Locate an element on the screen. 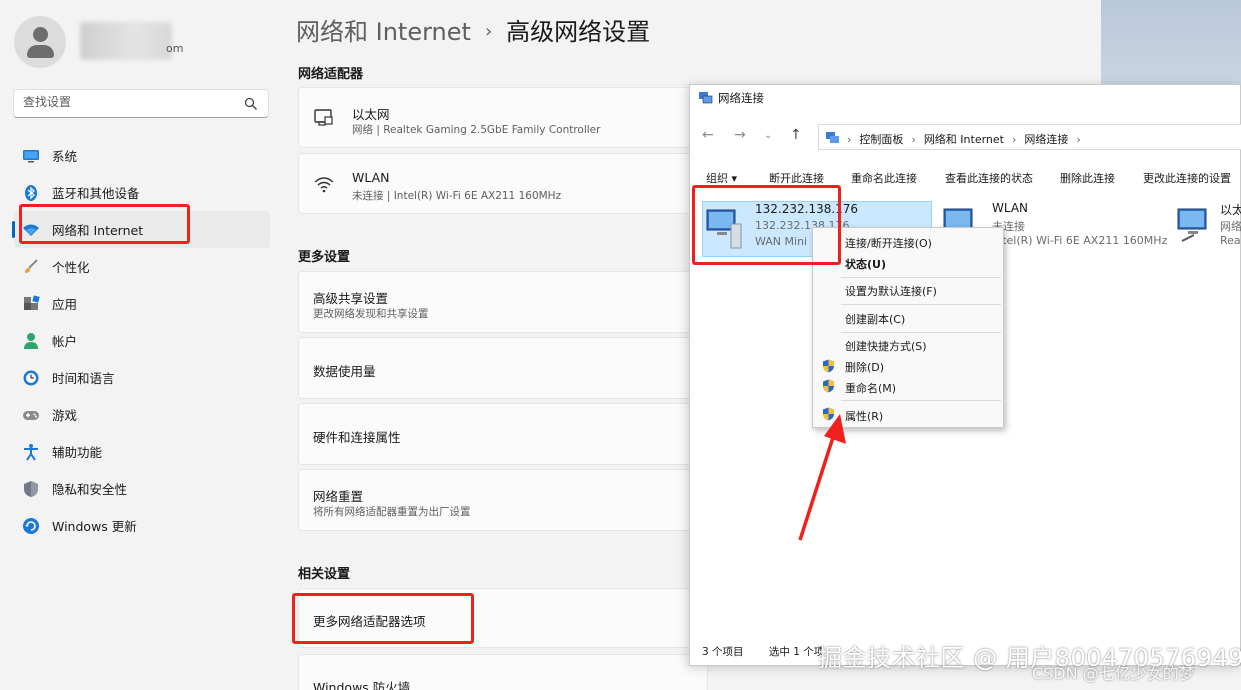 Image resolution: width=1241 pixels, height=690 pixels. nav-item-accessibility: 辅助功能 is located at coordinates (142, 451).